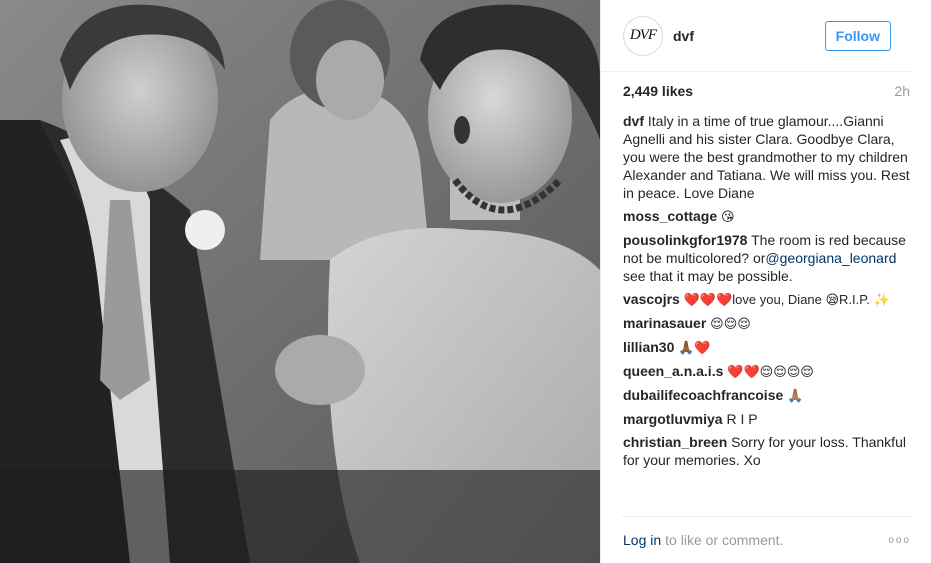 The height and width of the screenshot is (563, 931). What do you see at coordinates (675, 442) in the screenshot?
I see `comment-username: christian_breen` at bounding box center [675, 442].